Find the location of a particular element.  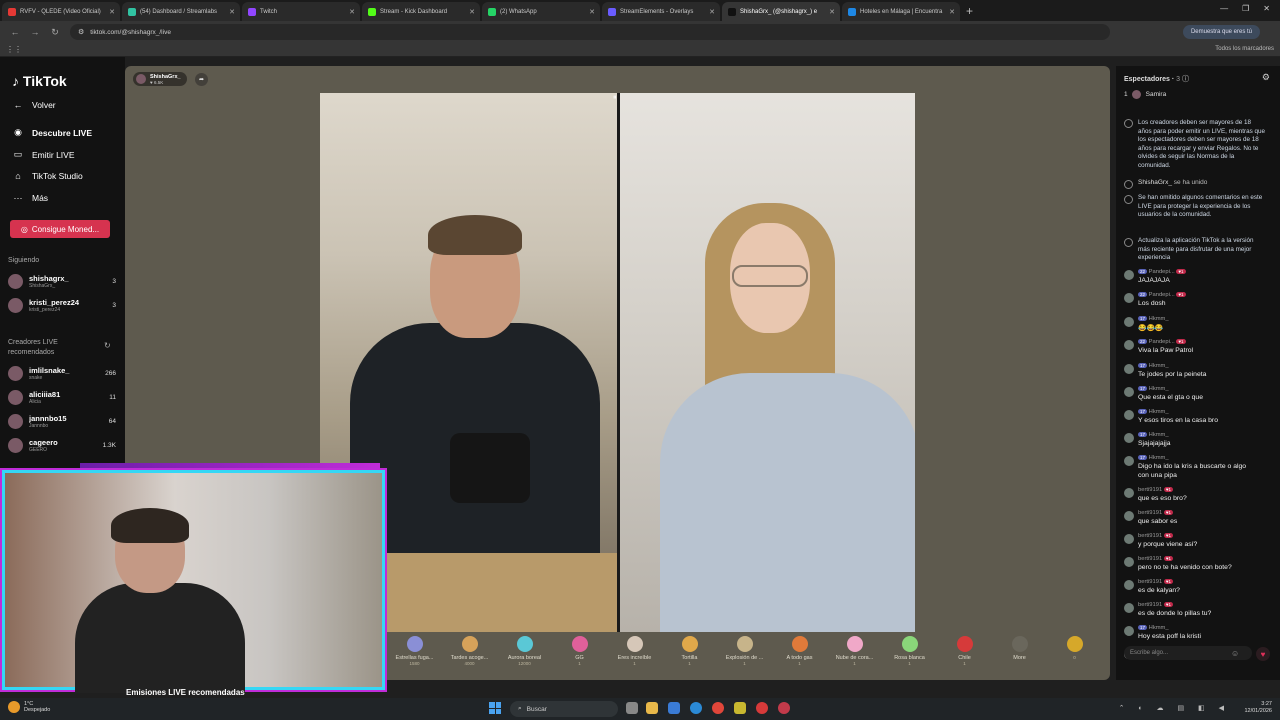

sidebar-item-3: ▭ Emitir LIVE is located at coordinates (43, 154).